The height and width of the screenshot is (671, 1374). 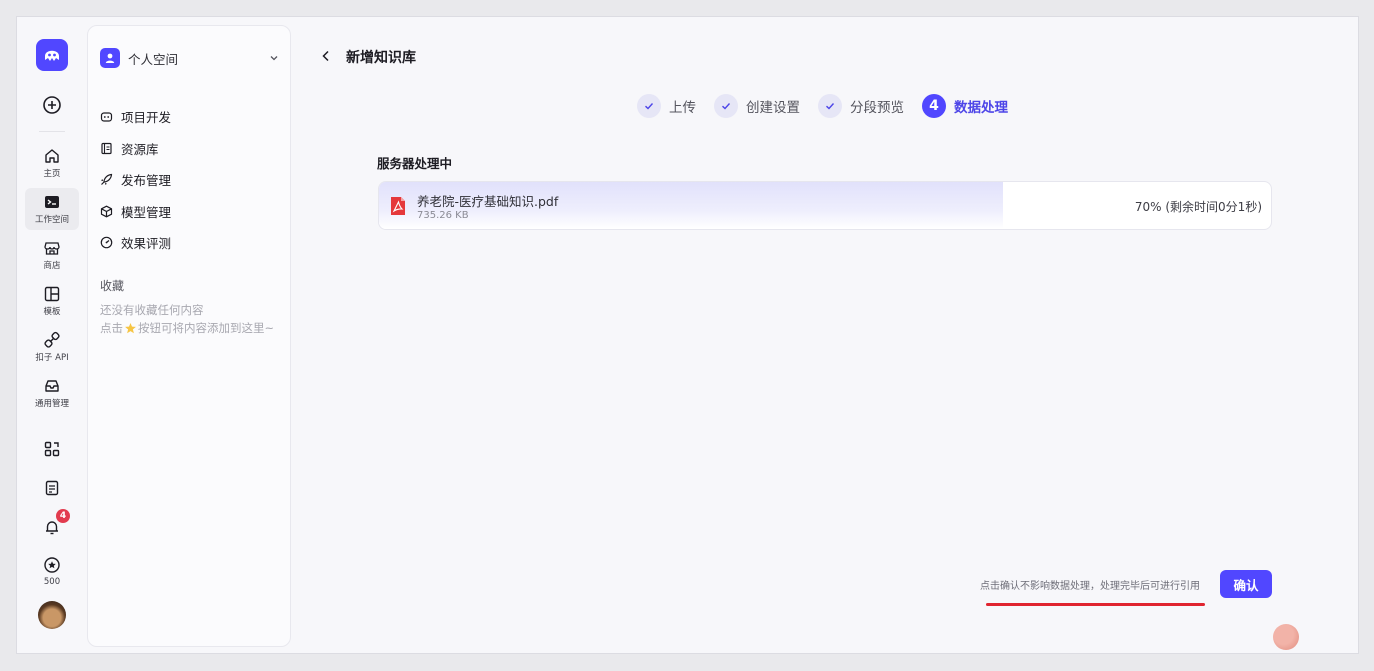 What do you see at coordinates (190, 58) in the screenshot?
I see `space-selector: 个人空间` at bounding box center [190, 58].